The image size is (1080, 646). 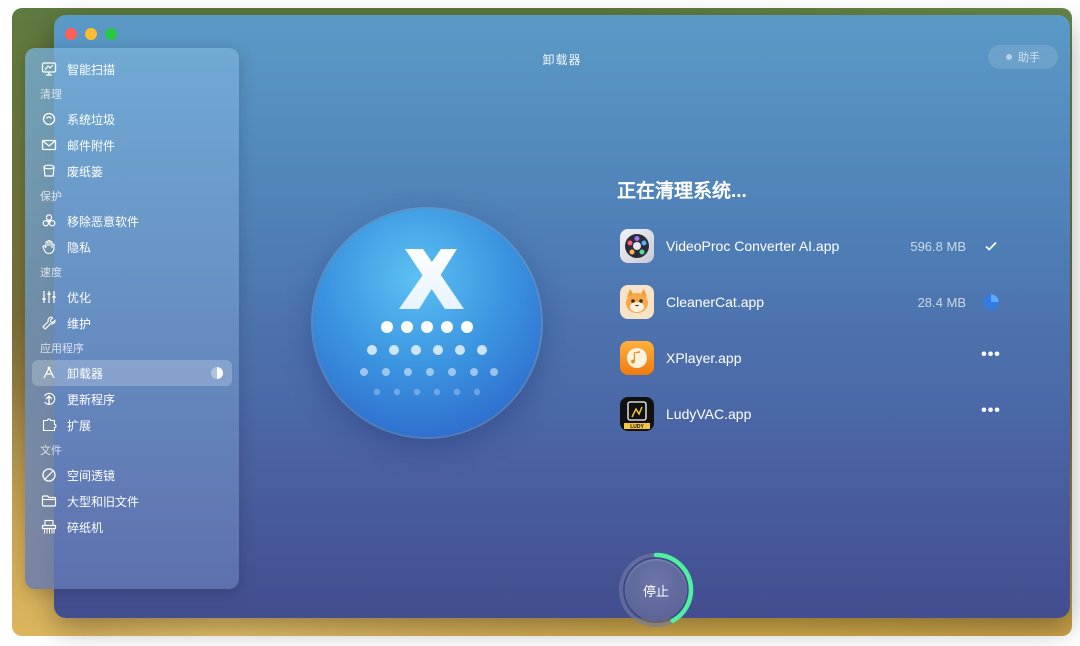 I want to click on sidebar-item-label: 大型和旧文件, so click(x=103, y=501).